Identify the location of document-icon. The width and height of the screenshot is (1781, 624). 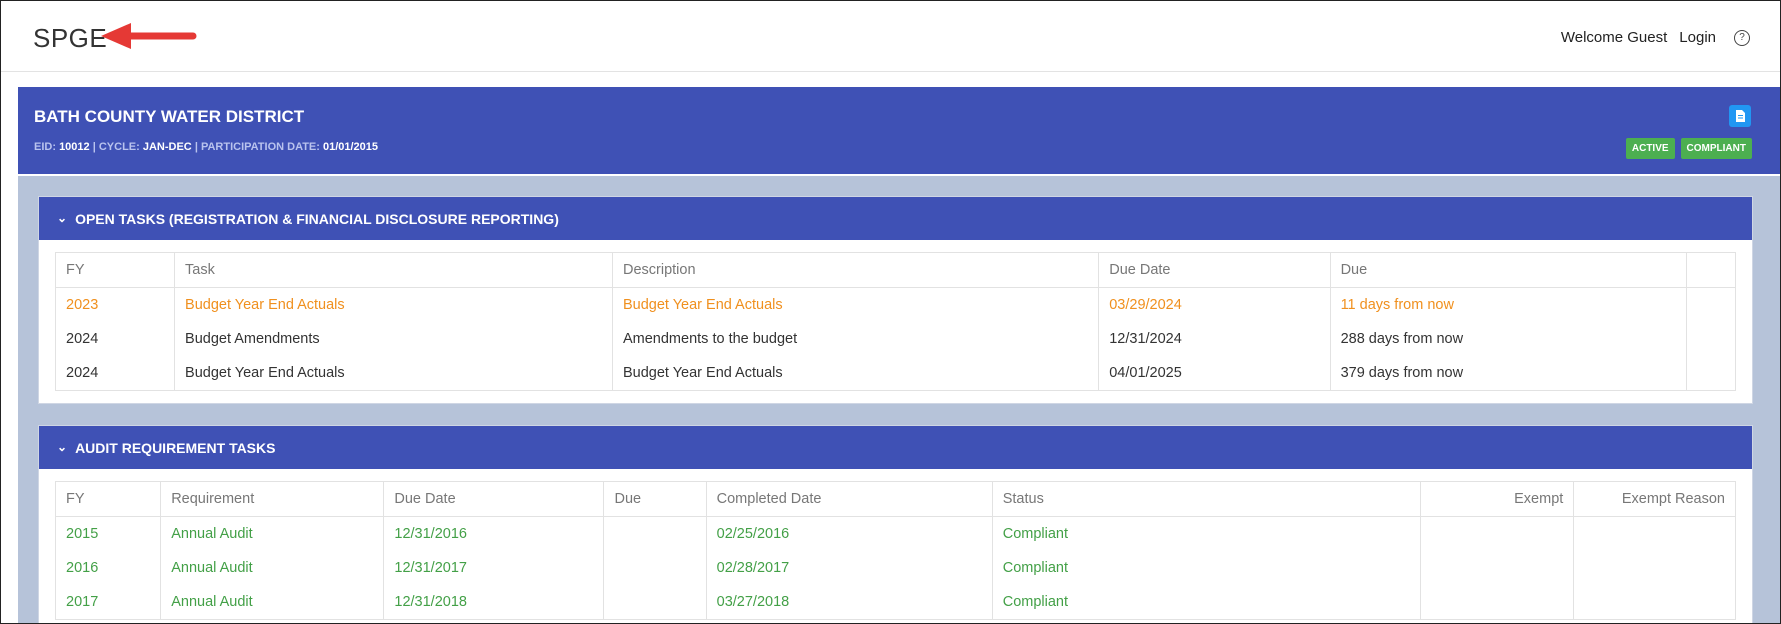
(1740, 116).